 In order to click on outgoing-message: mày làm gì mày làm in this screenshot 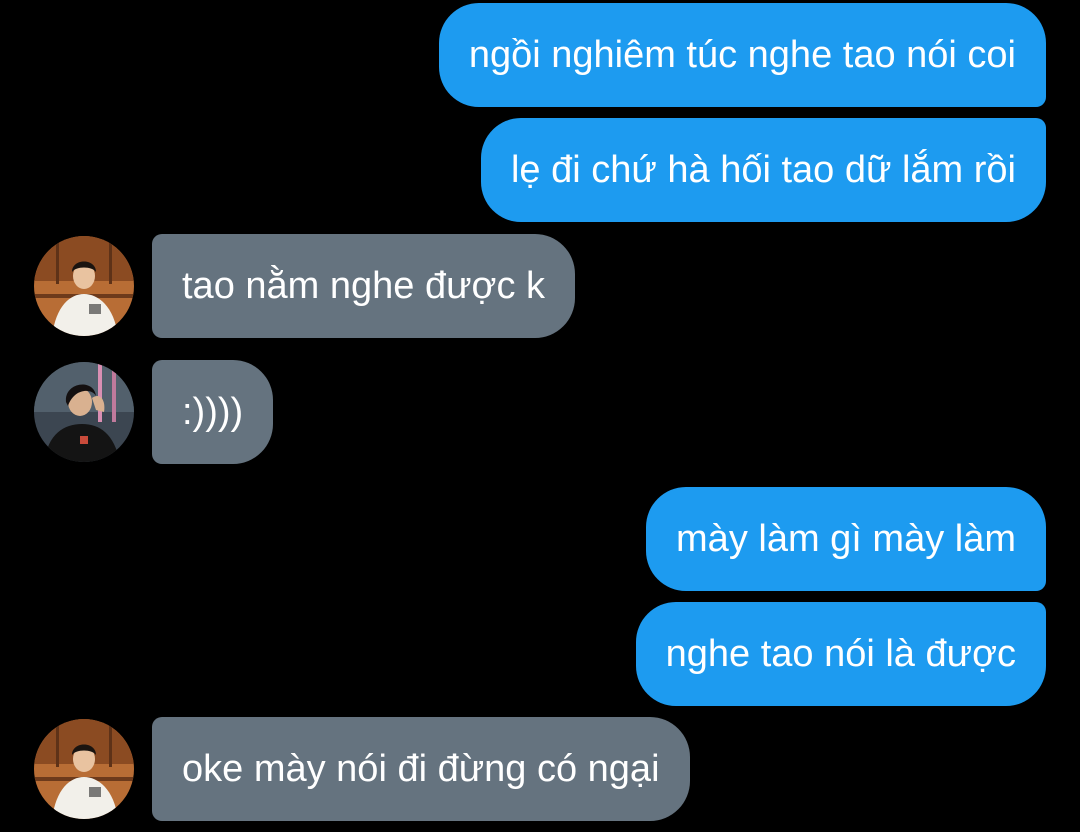, I will do `click(846, 539)`.